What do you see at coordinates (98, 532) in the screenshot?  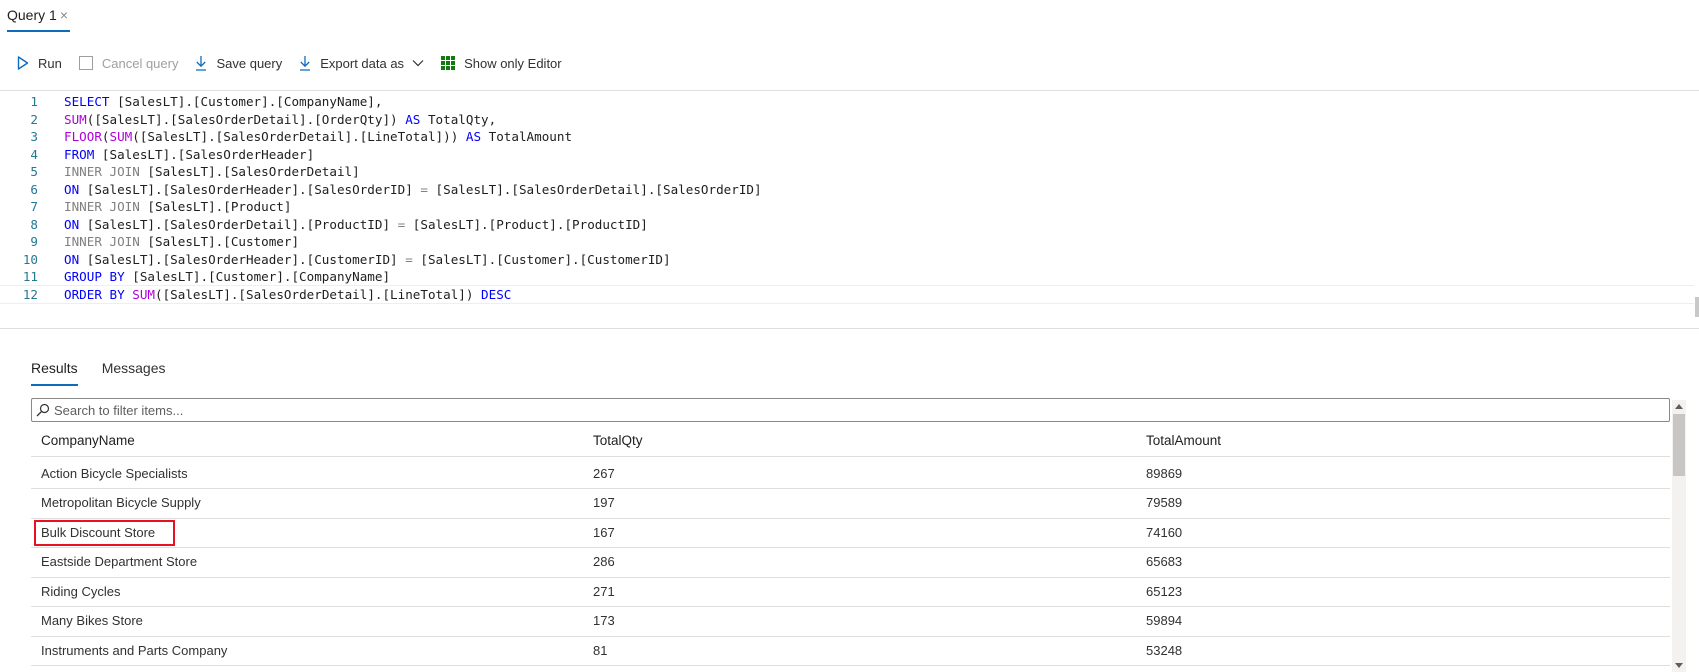 I see `table-cell: Bulk Discount Store` at bounding box center [98, 532].